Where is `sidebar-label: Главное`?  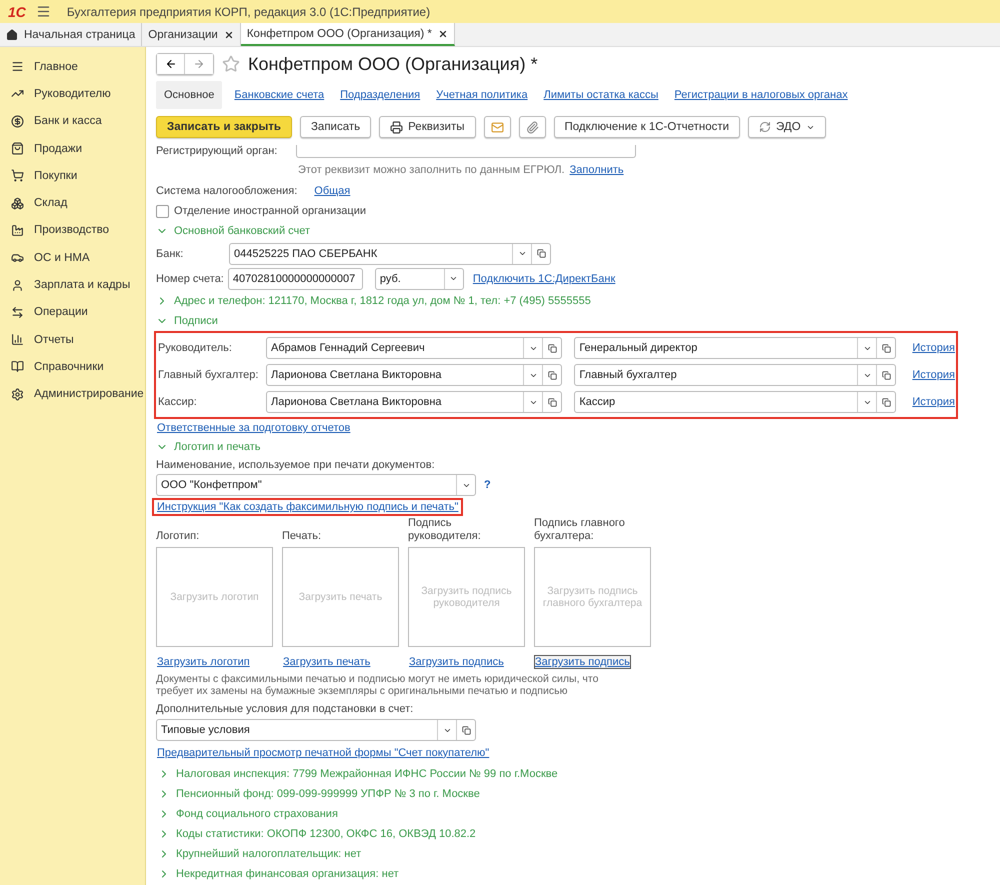
sidebar-label: Главное is located at coordinates (56, 66).